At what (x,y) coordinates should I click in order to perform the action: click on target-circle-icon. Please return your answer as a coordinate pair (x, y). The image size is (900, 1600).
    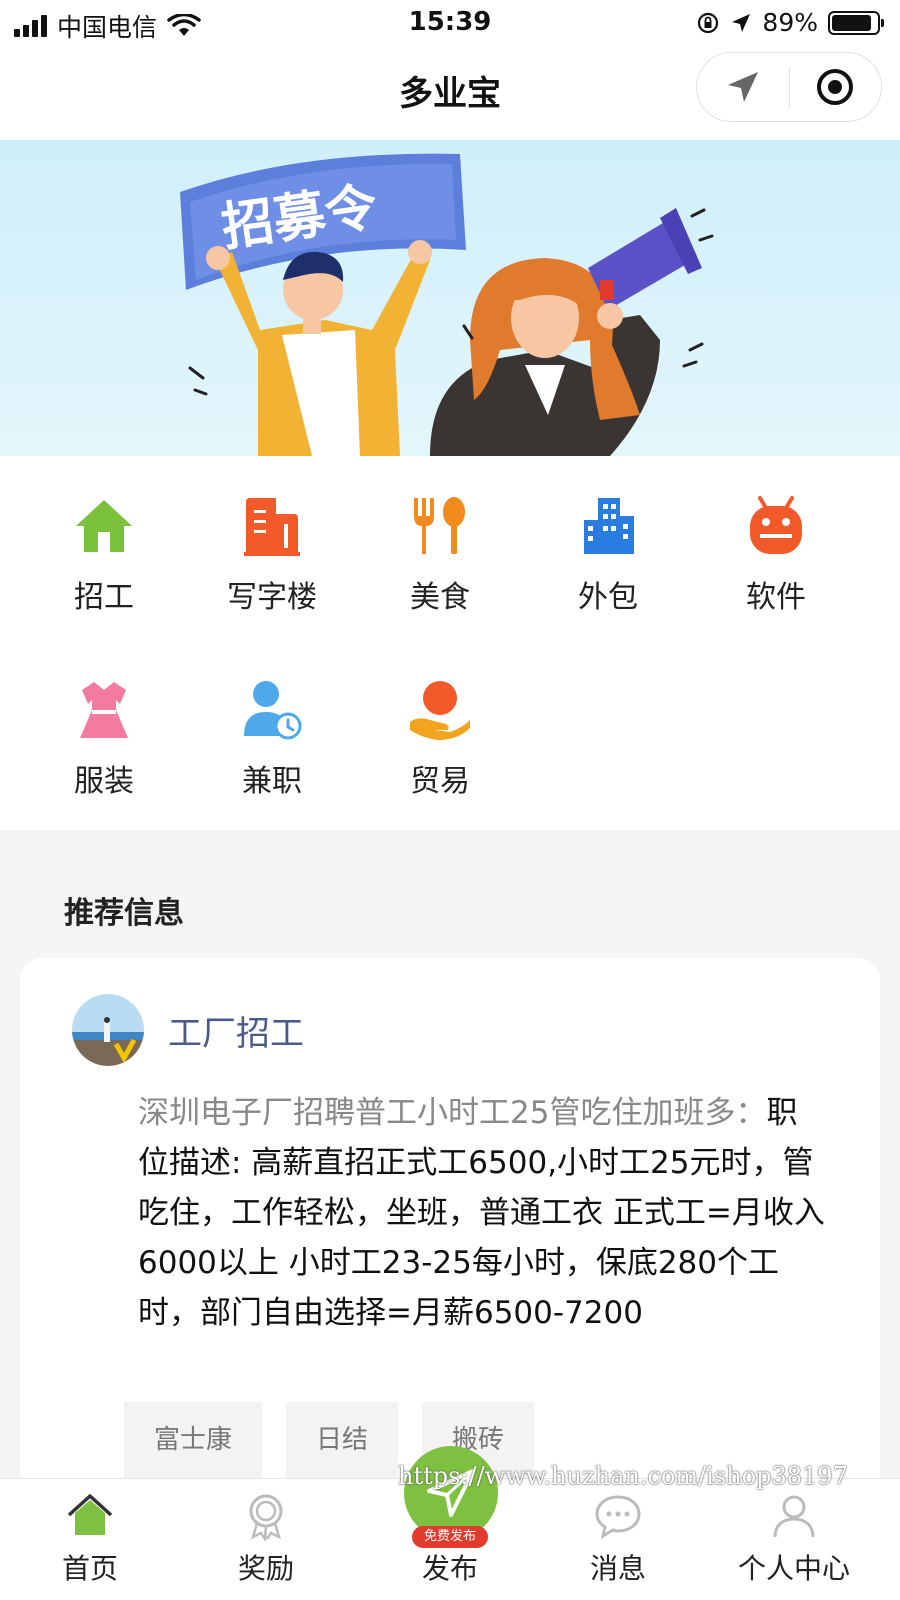
    Looking at the image, I should click on (835, 87).